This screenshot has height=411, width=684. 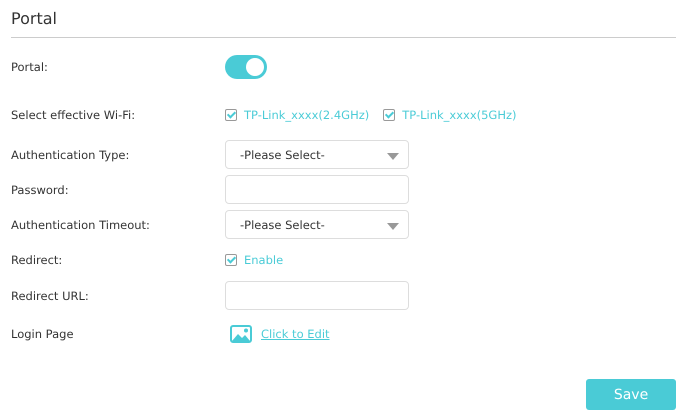 What do you see at coordinates (70, 155) in the screenshot?
I see `field-label: Authentication Type:` at bounding box center [70, 155].